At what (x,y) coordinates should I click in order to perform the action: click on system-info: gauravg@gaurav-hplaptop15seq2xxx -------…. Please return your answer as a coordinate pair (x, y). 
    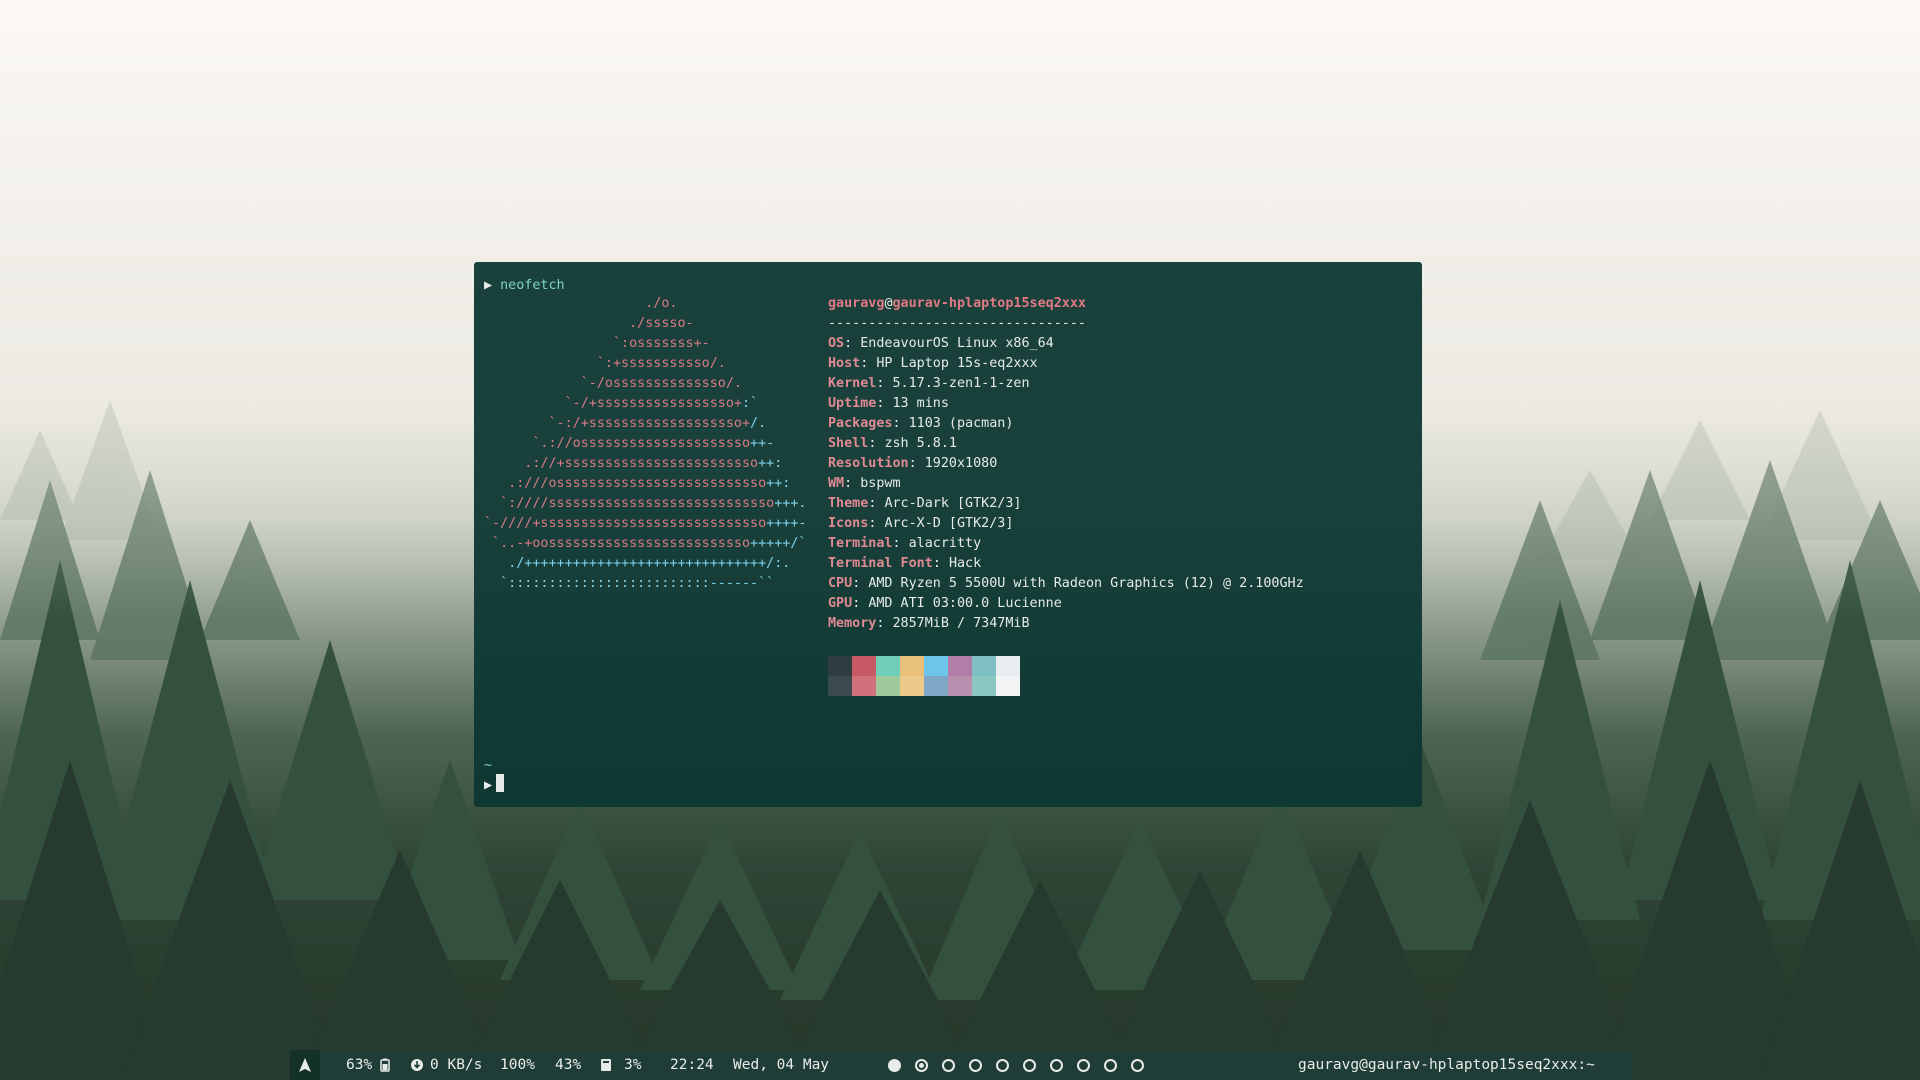
    Looking at the image, I should click on (1066, 464).